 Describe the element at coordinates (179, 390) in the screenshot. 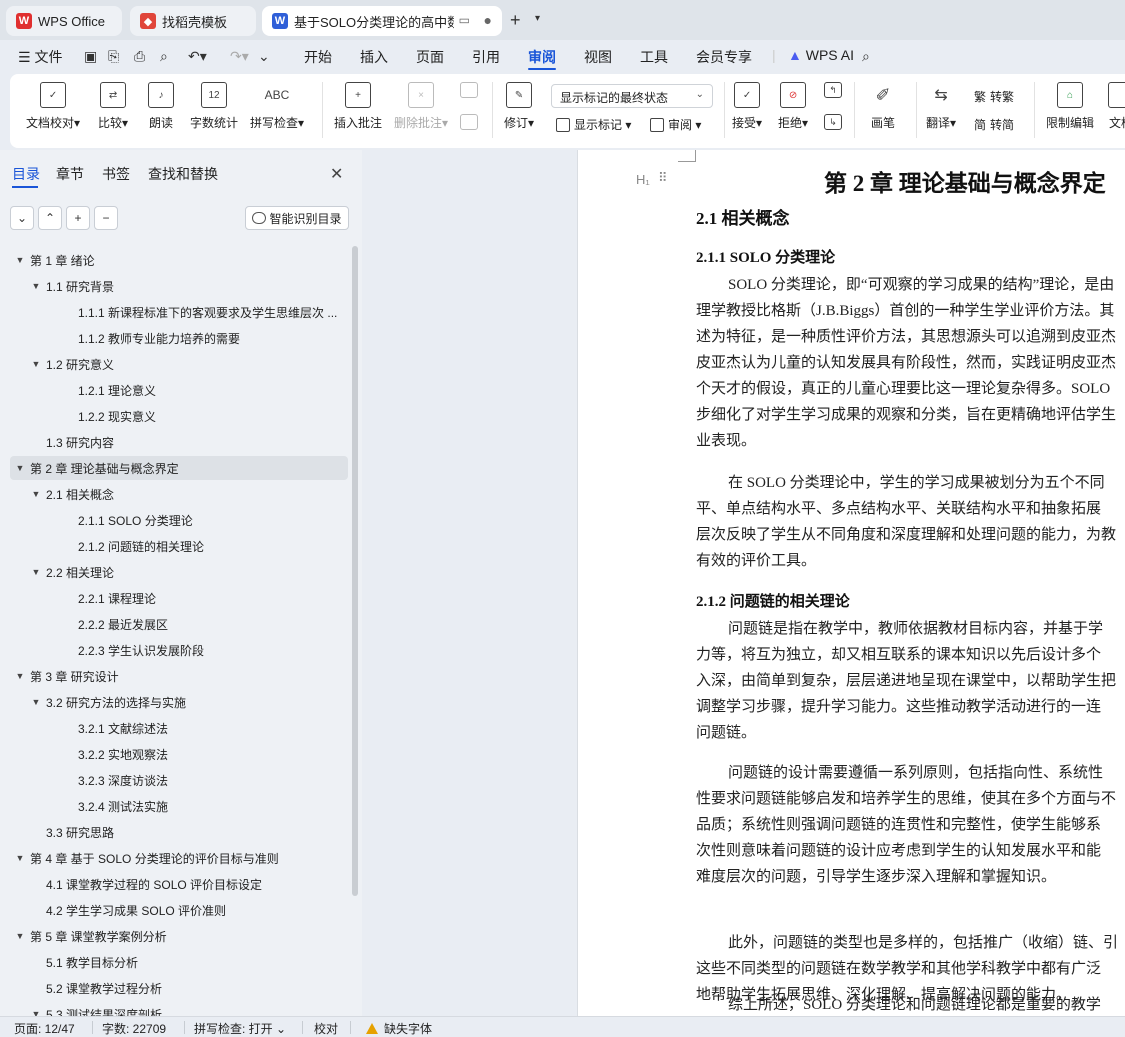

I see `toc-item: 1.2.1 理论意义` at that location.